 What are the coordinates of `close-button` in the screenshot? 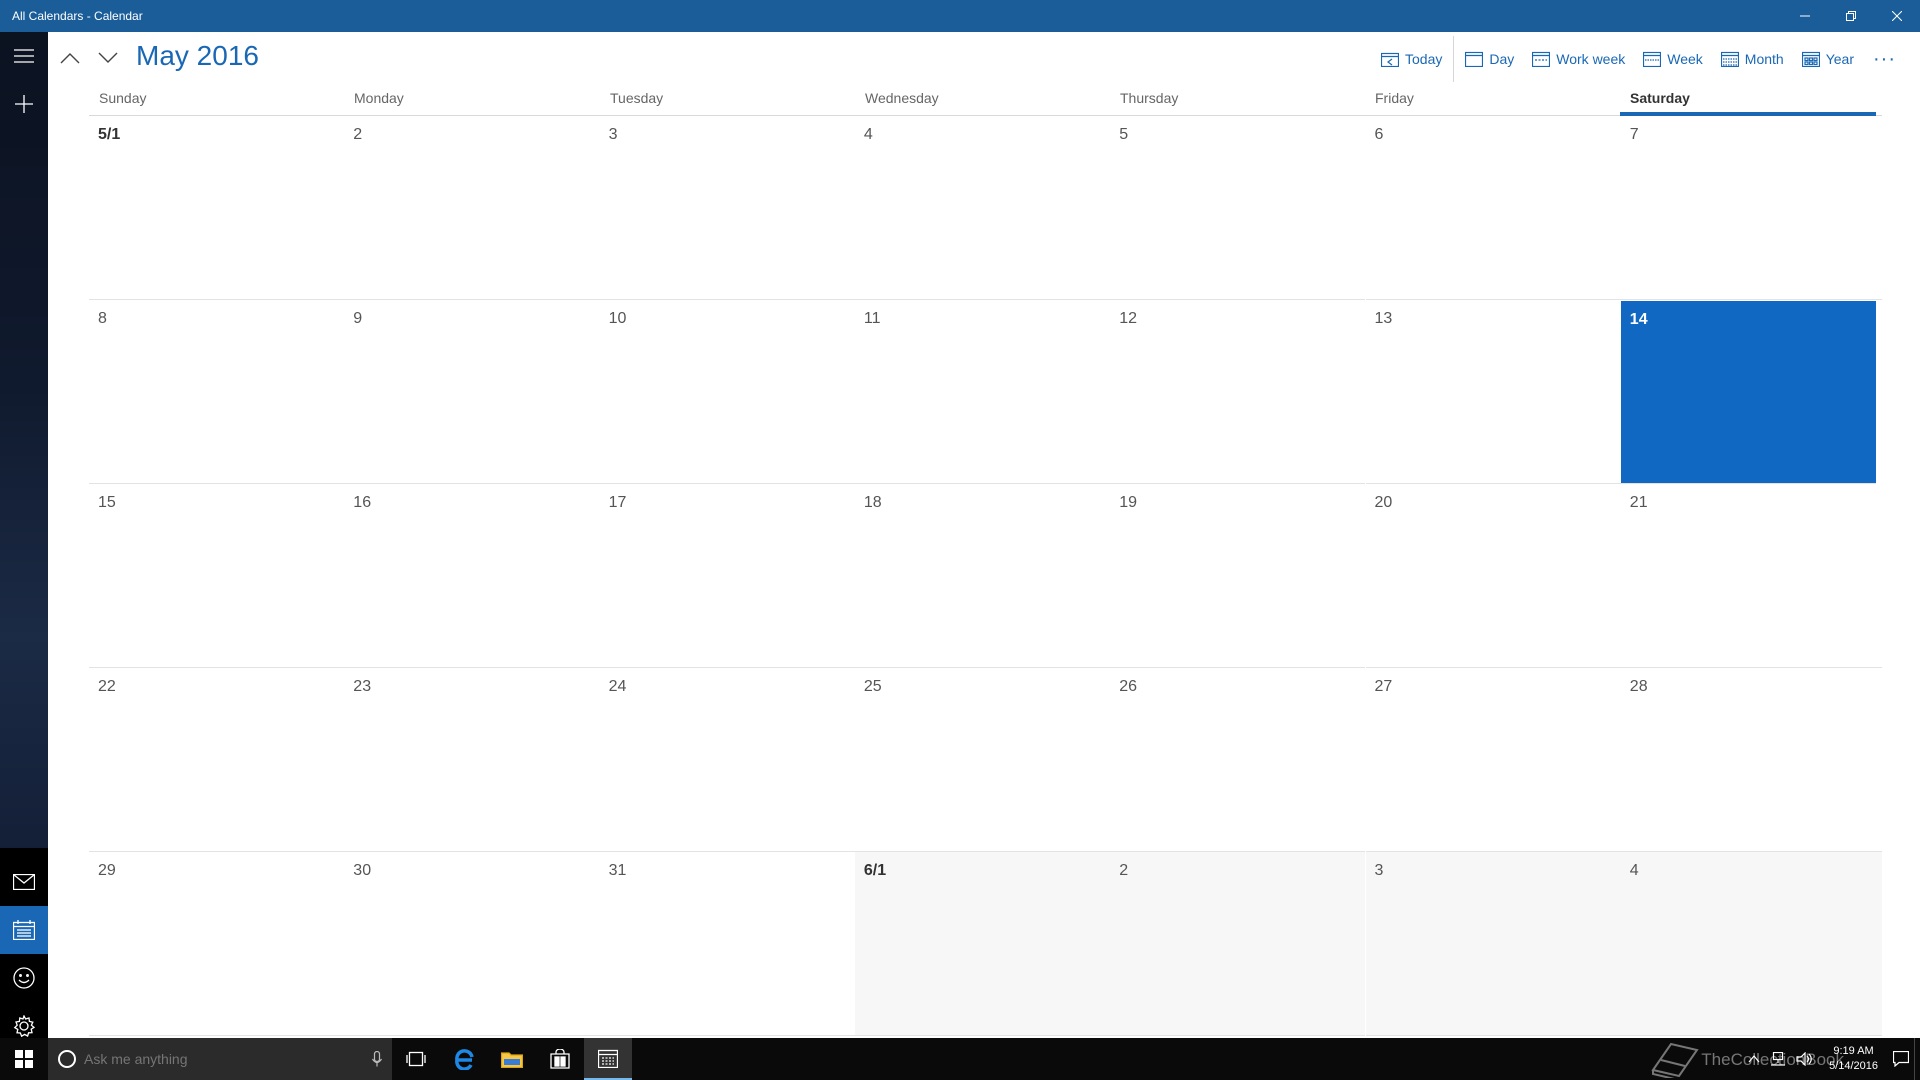 It's located at (1897, 16).